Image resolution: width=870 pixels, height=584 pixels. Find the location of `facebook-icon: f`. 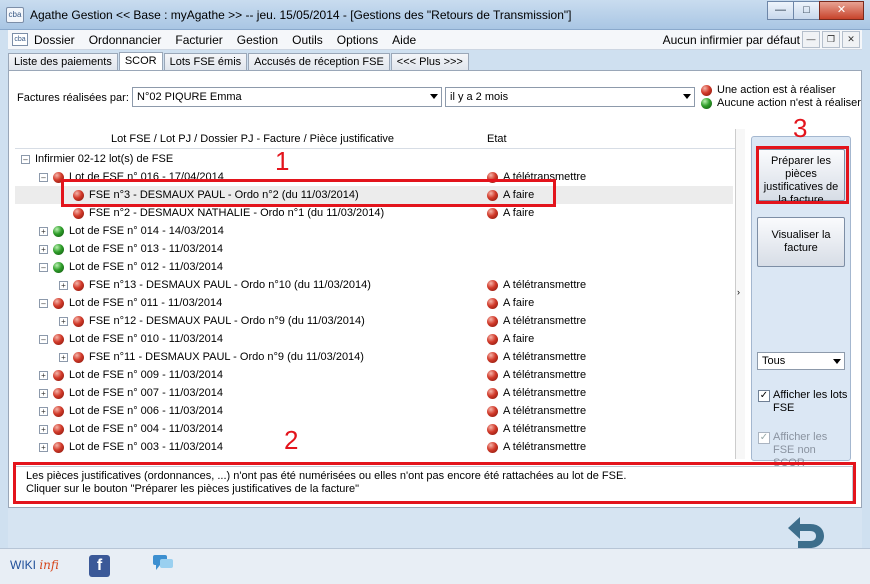

facebook-icon: f is located at coordinates (99, 566).